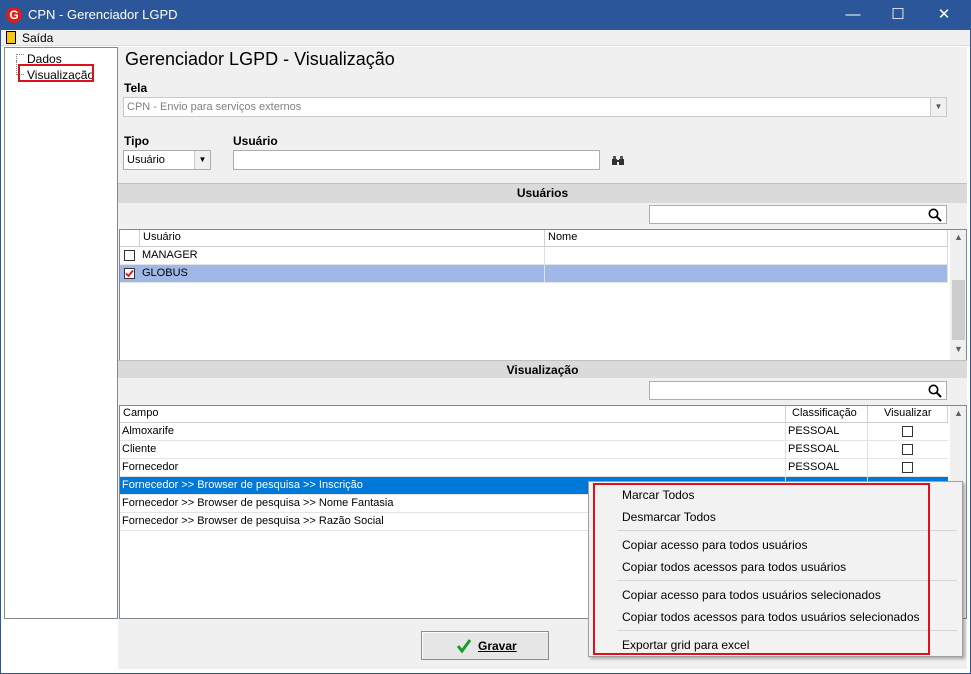  Describe the element at coordinates (798, 390) in the screenshot. I see `visualizacao-filter-input` at that location.